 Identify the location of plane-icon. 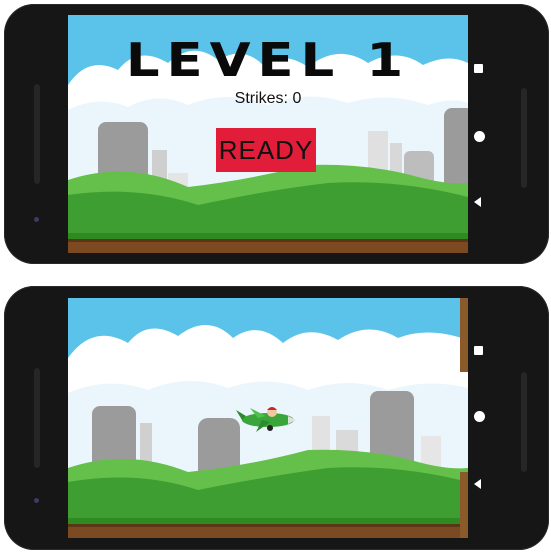
(266, 419).